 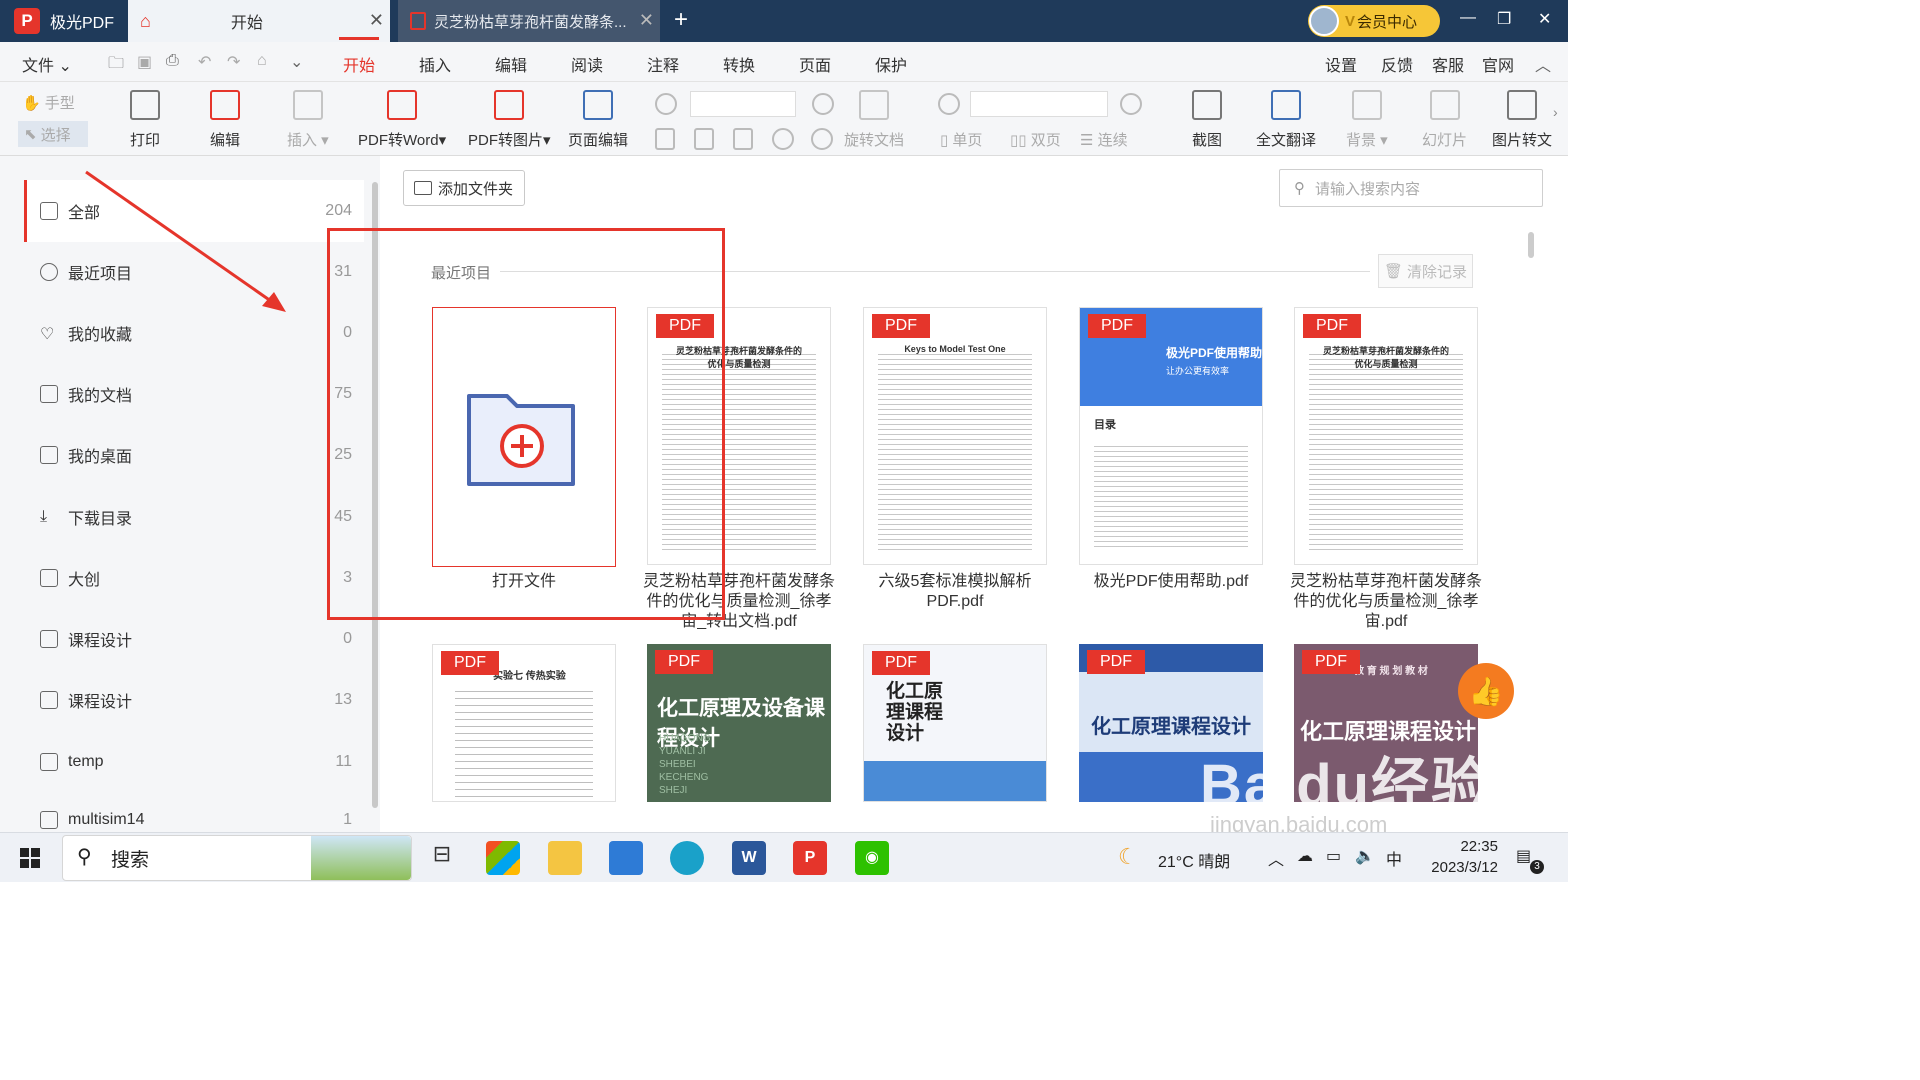 What do you see at coordinates (204, 62) in the screenshot?
I see `undo-icon: ↶` at bounding box center [204, 62].